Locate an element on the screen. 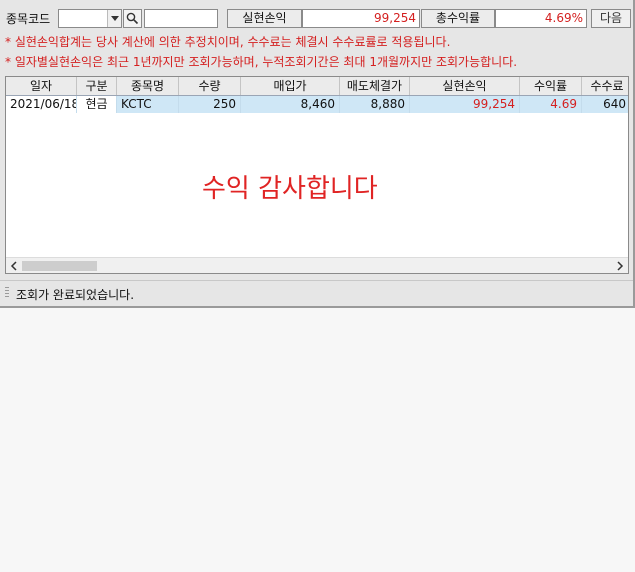  total-return-value: 4.69% is located at coordinates (541, 18).